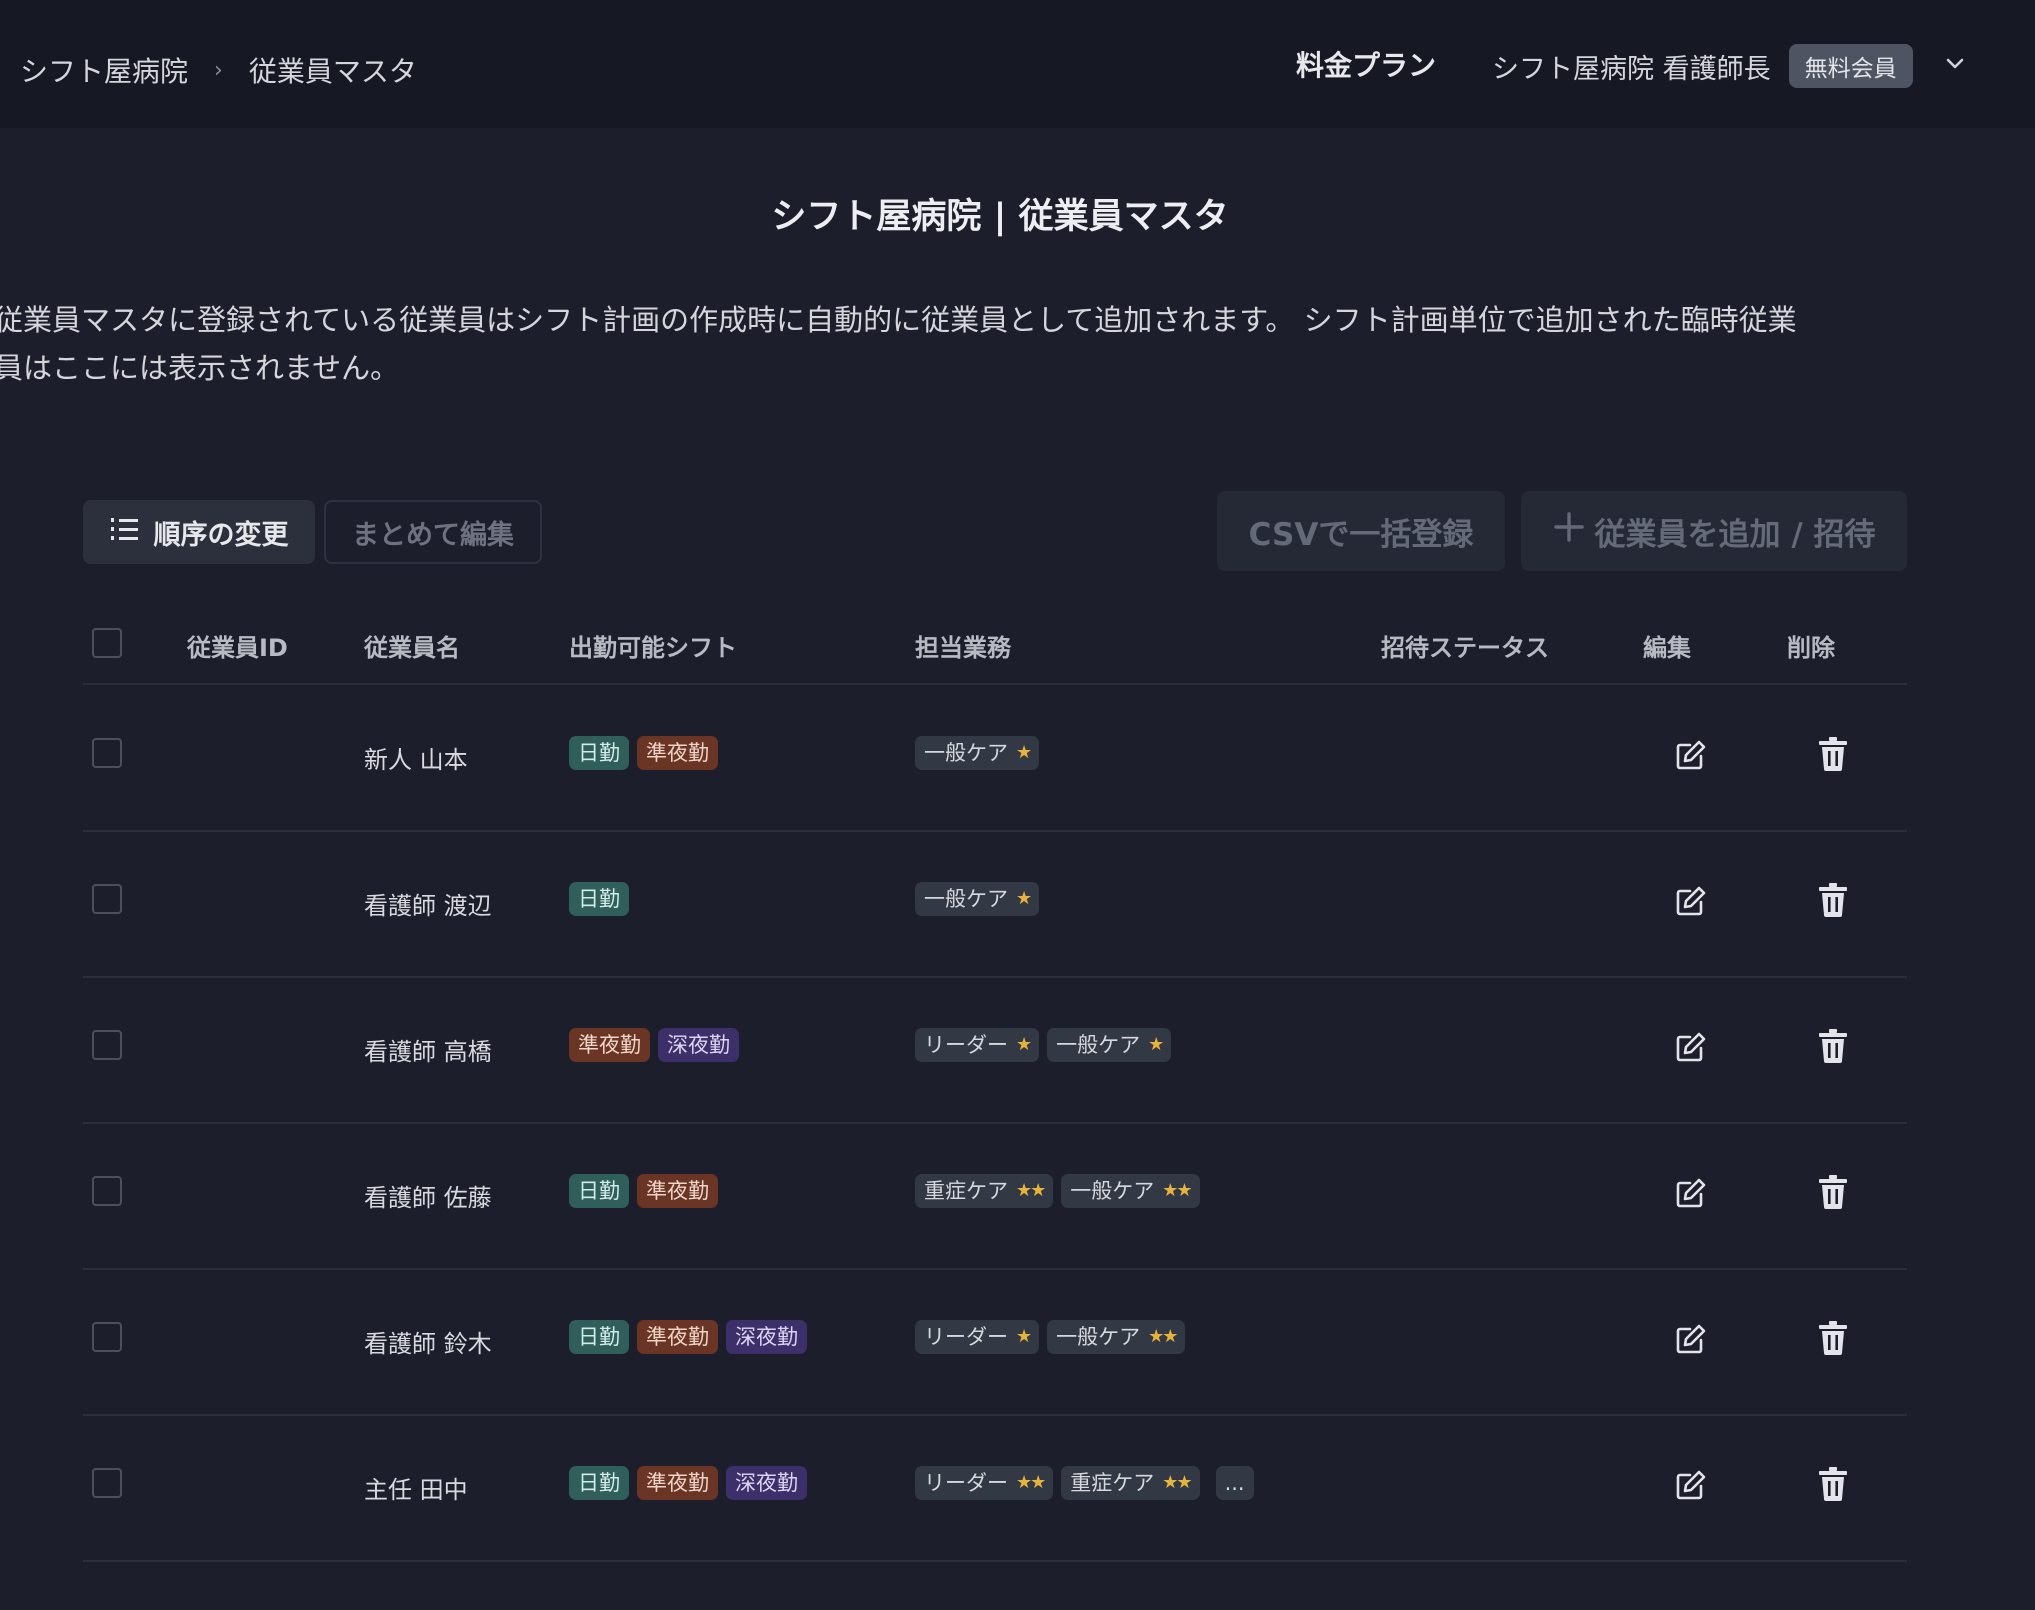 This screenshot has width=2035, height=1610. What do you see at coordinates (653, 648) in the screenshot?
I see `column-header-shifts: 出勤可能シフト` at bounding box center [653, 648].